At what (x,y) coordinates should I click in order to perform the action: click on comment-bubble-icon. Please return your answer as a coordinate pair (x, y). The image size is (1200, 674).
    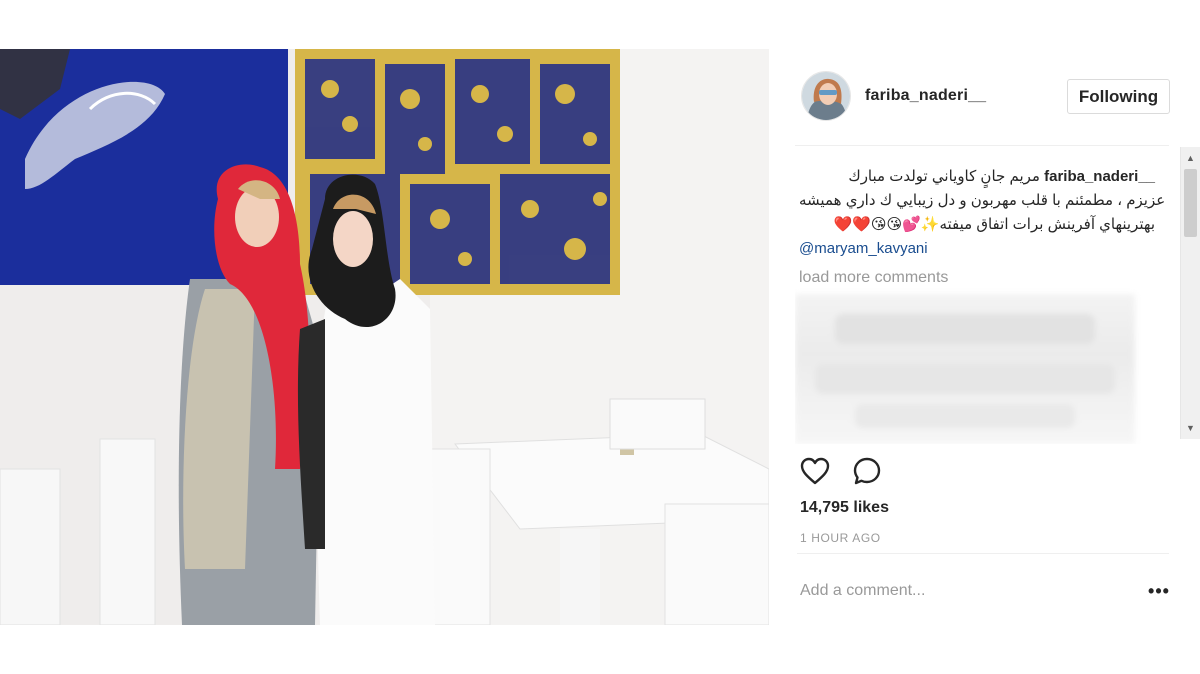
    Looking at the image, I should click on (867, 471).